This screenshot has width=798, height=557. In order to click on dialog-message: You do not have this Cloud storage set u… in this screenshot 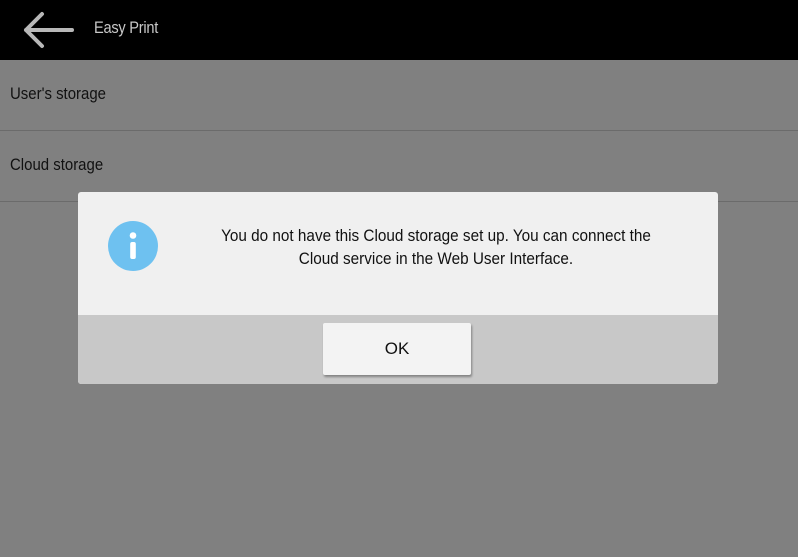, I will do `click(436, 247)`.